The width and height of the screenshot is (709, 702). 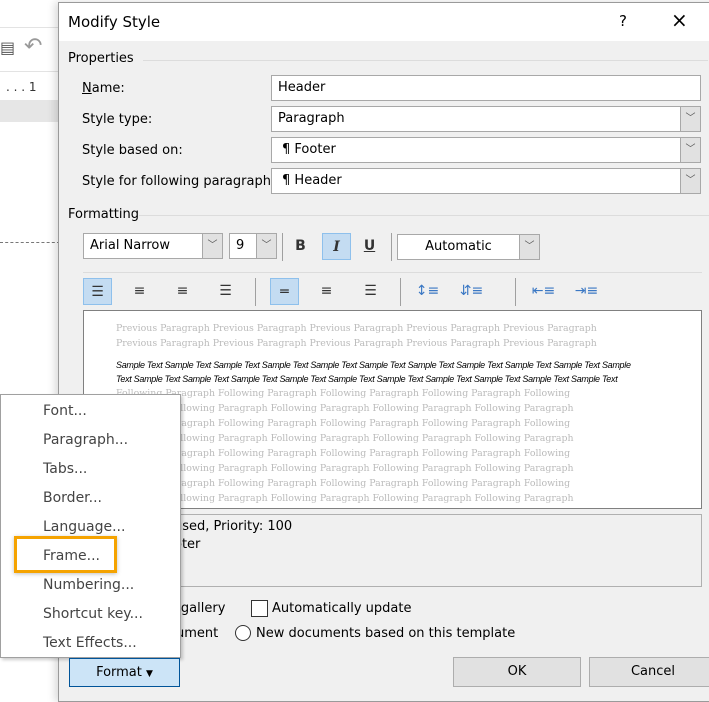 I want to click on one-half-spacing-button: ≡, so click(x=326, y=291).